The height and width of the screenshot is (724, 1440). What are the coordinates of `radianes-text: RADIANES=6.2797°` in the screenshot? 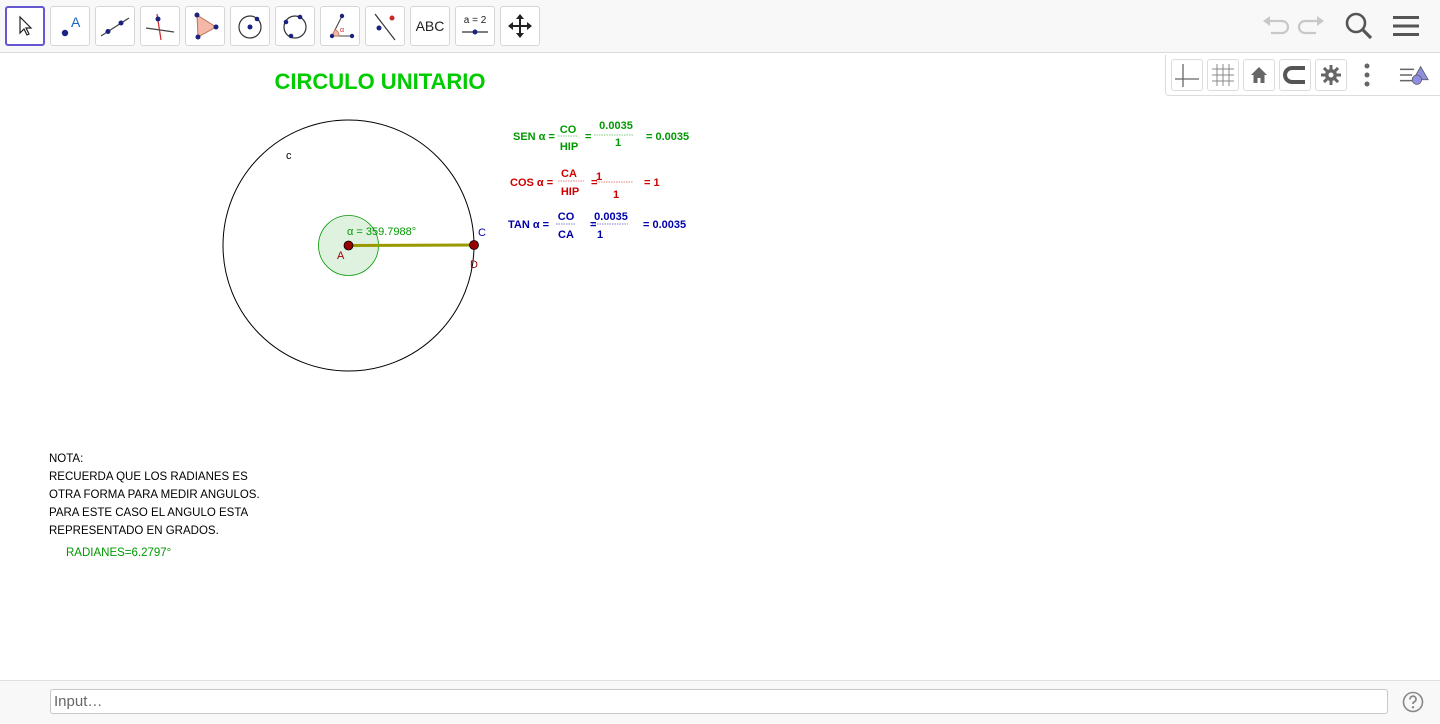 It's located at (119, 553).